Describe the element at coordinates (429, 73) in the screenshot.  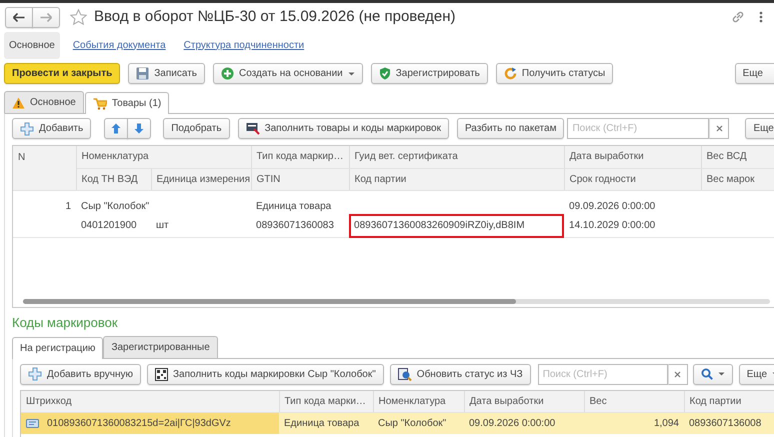
I see `command-button: Зарегистрировать` at that location.